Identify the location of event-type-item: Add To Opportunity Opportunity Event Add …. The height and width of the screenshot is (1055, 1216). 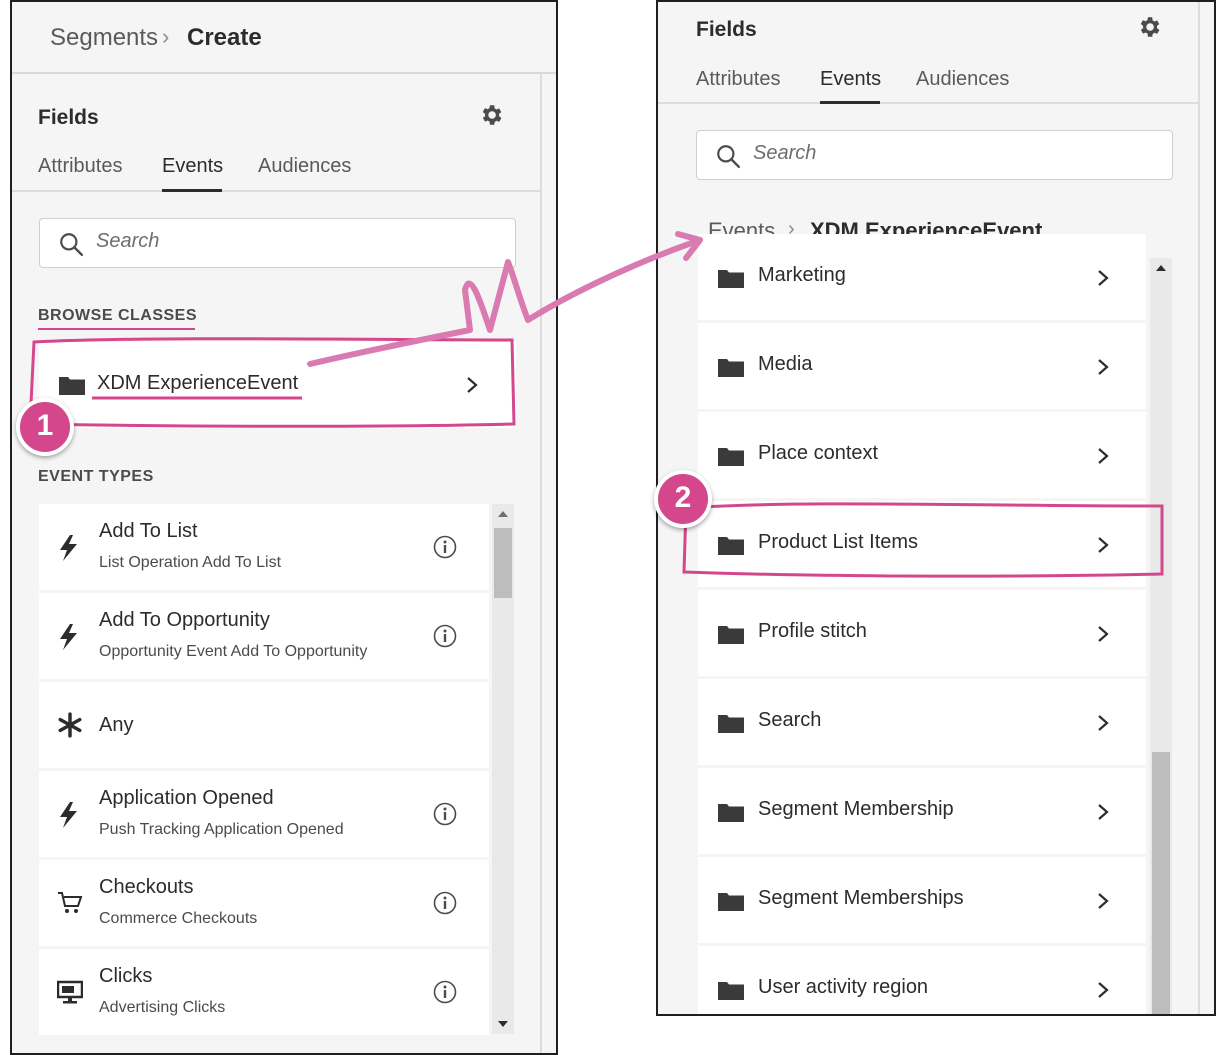
(264, 636).